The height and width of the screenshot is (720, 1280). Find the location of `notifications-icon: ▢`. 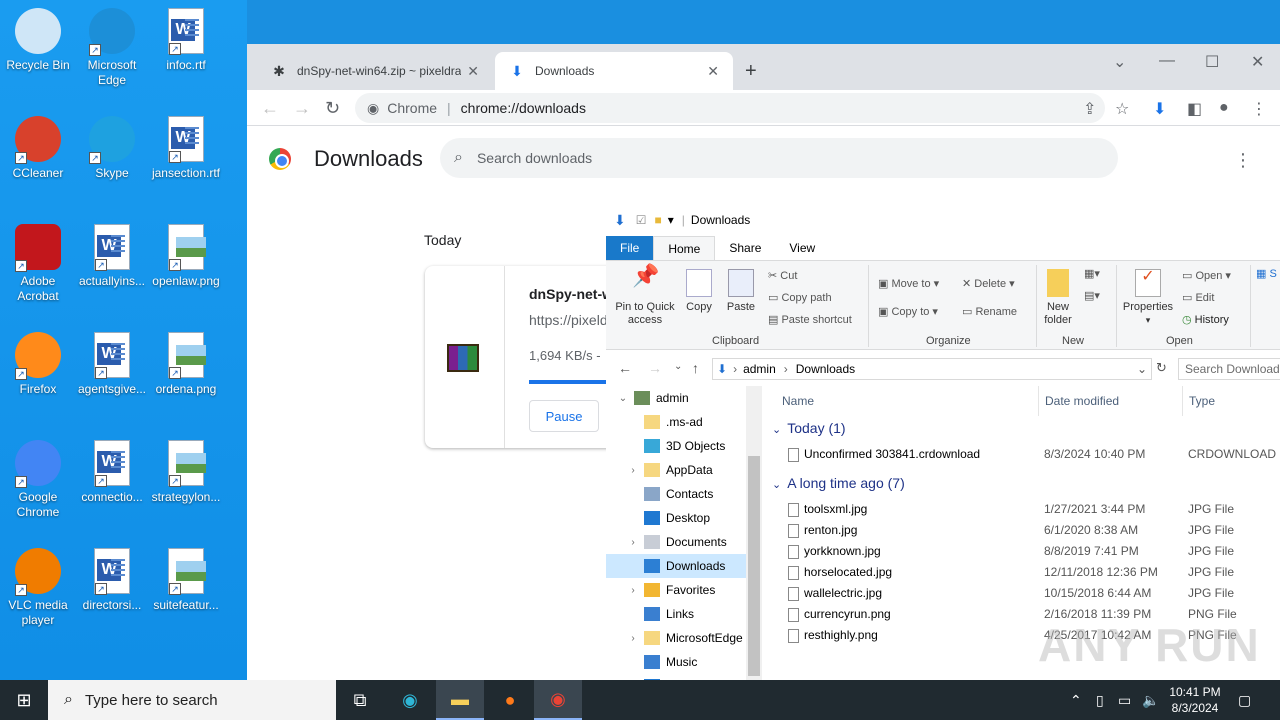

notifications-icon: ▢ is located at coordinates (1244, 700).